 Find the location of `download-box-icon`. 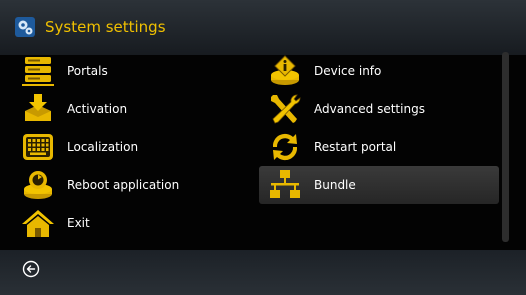

download-box-icon is located at coordinates (38, 109).